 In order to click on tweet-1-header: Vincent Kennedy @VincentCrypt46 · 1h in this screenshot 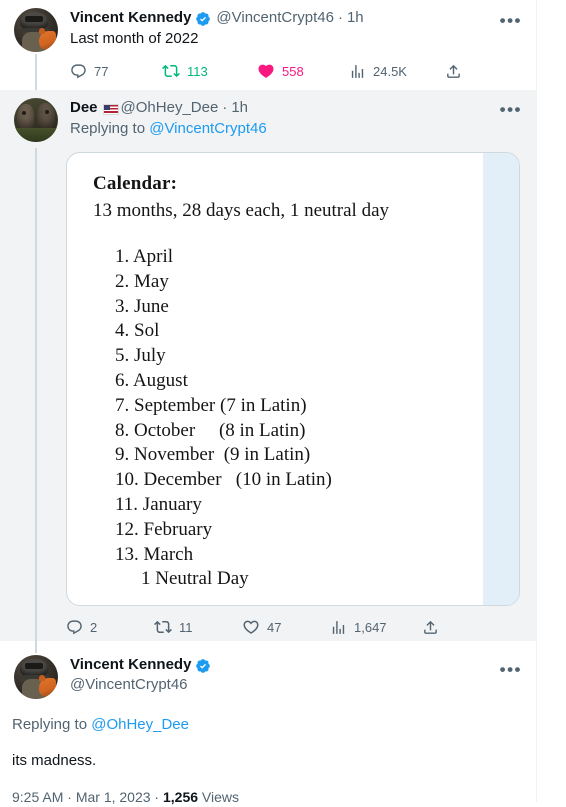, I will do `click(297, 18)`.